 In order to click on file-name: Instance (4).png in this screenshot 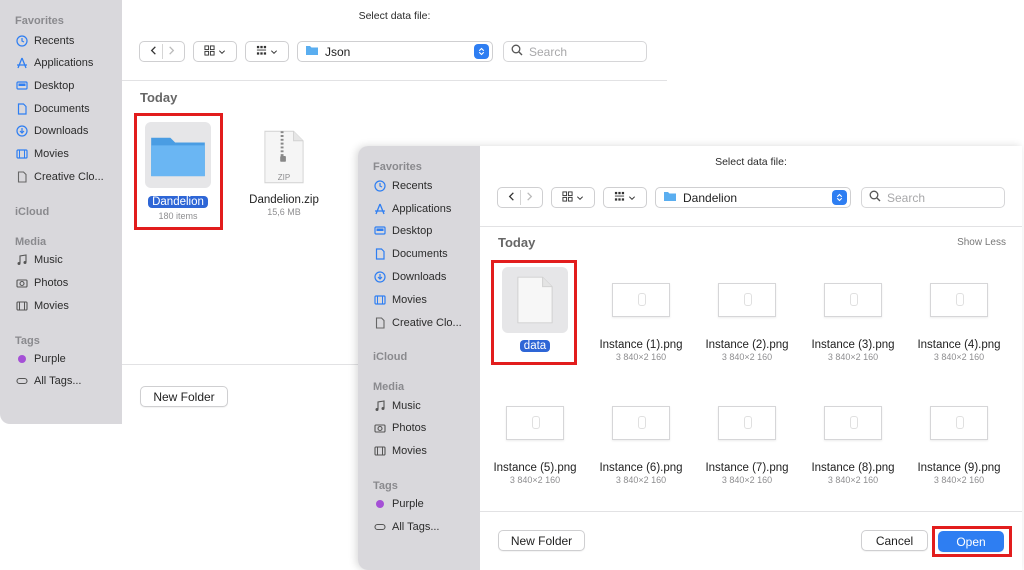, I will do `click(959, 345)`.